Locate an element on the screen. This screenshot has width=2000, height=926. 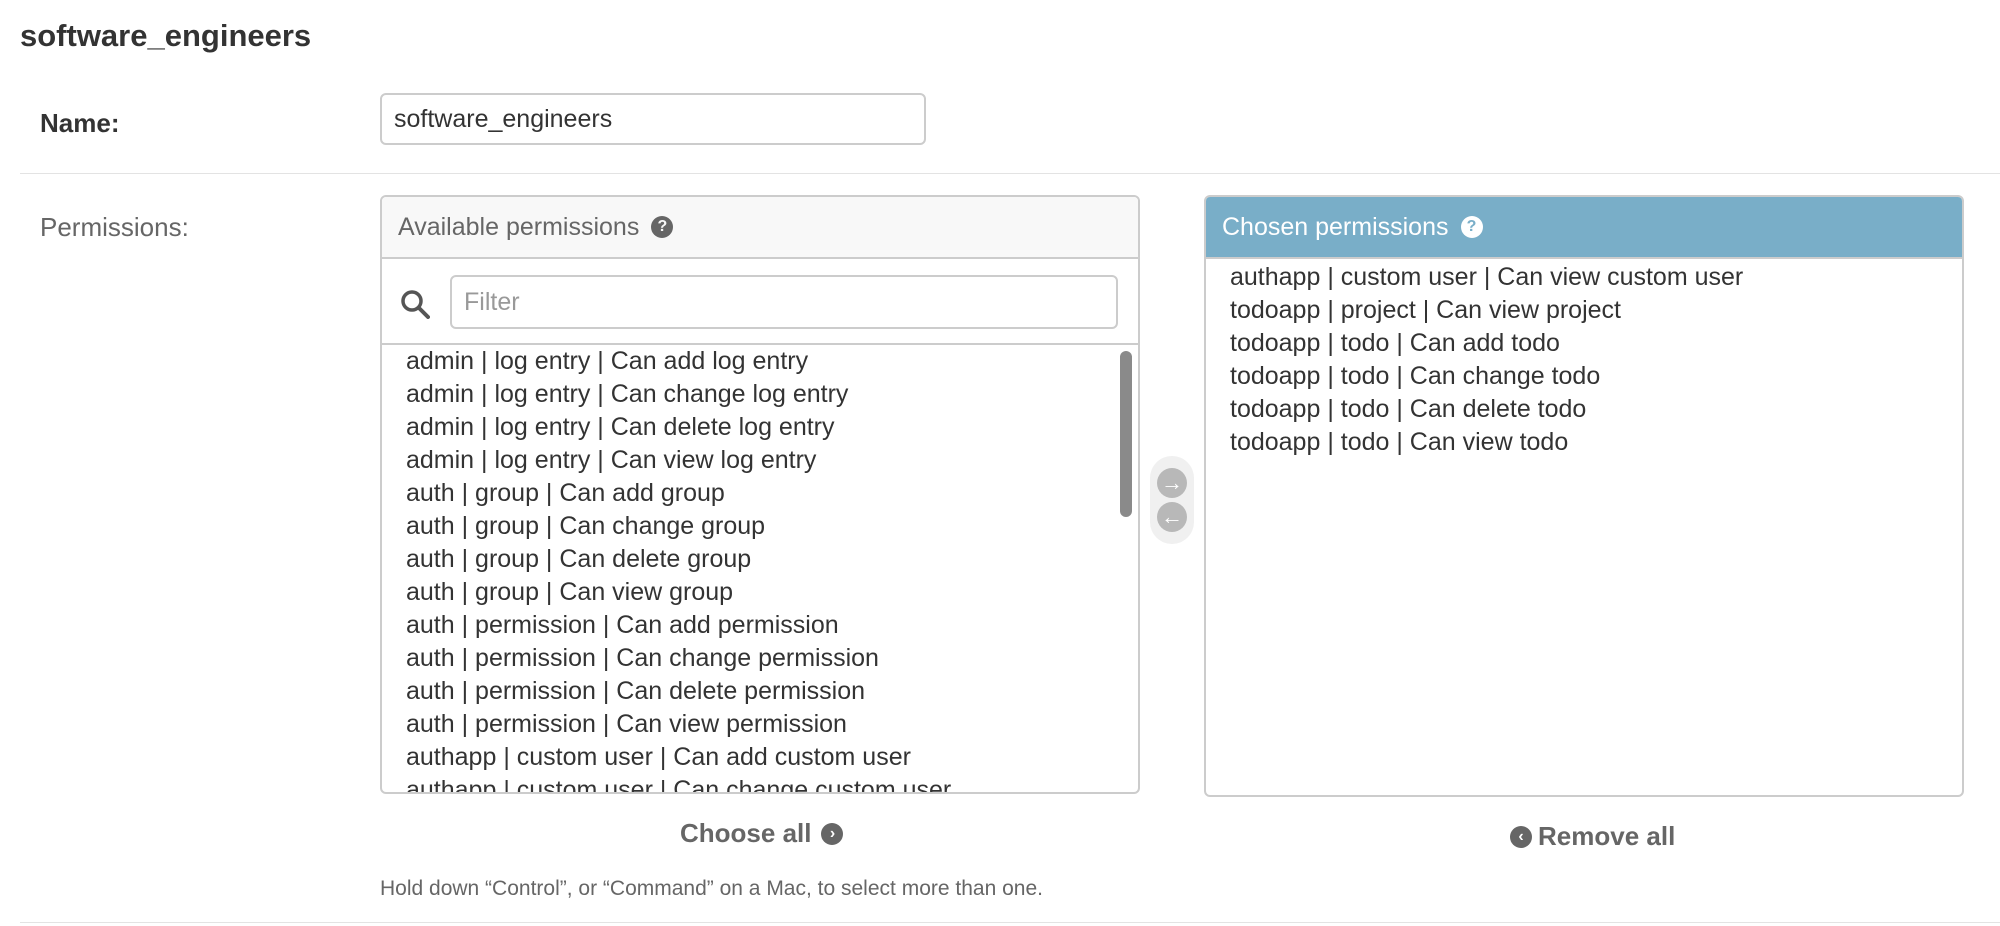
filter-row is located at coordinates (760, 302).